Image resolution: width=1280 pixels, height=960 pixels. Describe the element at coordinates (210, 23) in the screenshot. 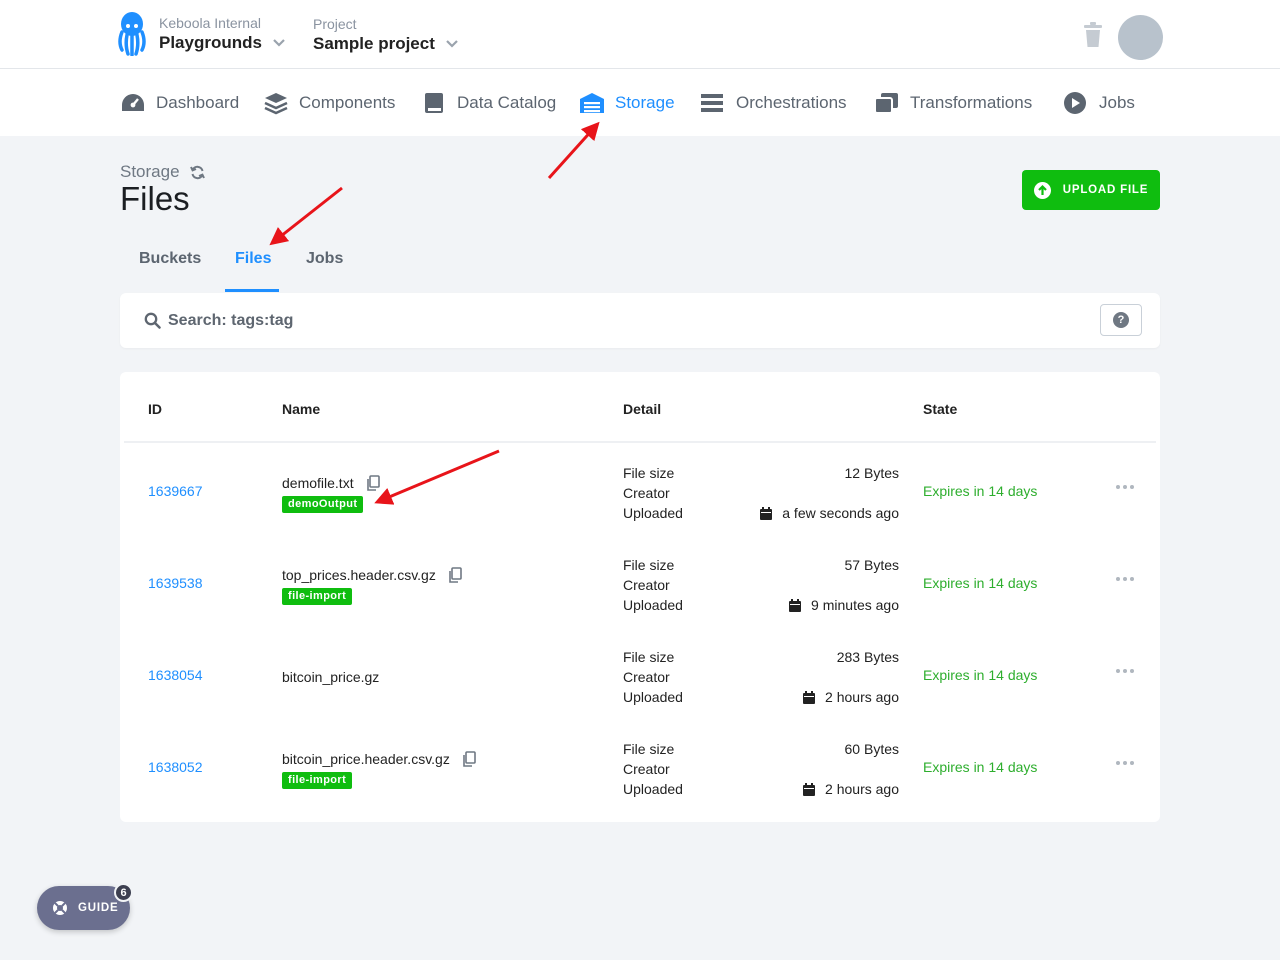

I see `organization-label: Keboola Internal` at that location.